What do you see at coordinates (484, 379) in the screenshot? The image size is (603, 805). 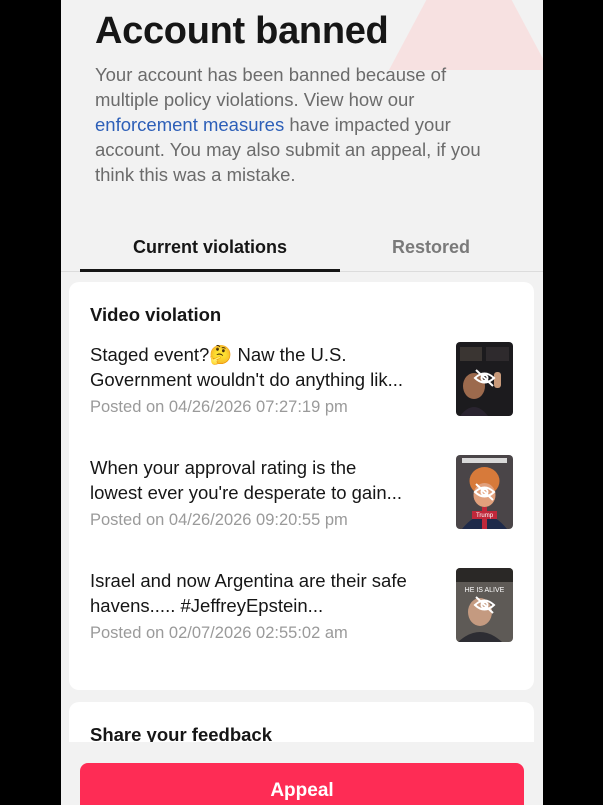 I see `video-thumbnail` at bounding box center [484, 379].